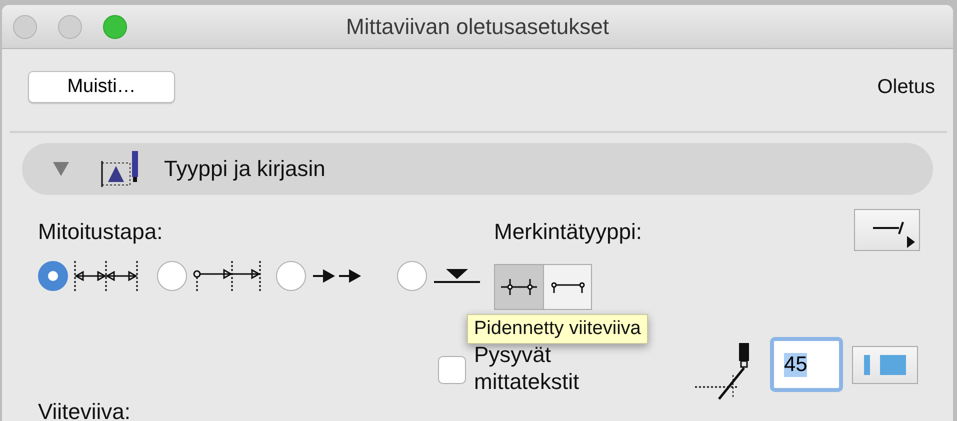  Describe the element at coordinates (101, 232) in the screenshot. I see `dimension-method-label: Mitoitustapa:` at that location.